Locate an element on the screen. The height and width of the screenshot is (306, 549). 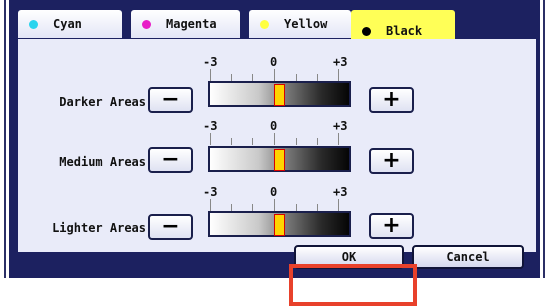
darker-minus-button: − is located at coordinates (170, 100).